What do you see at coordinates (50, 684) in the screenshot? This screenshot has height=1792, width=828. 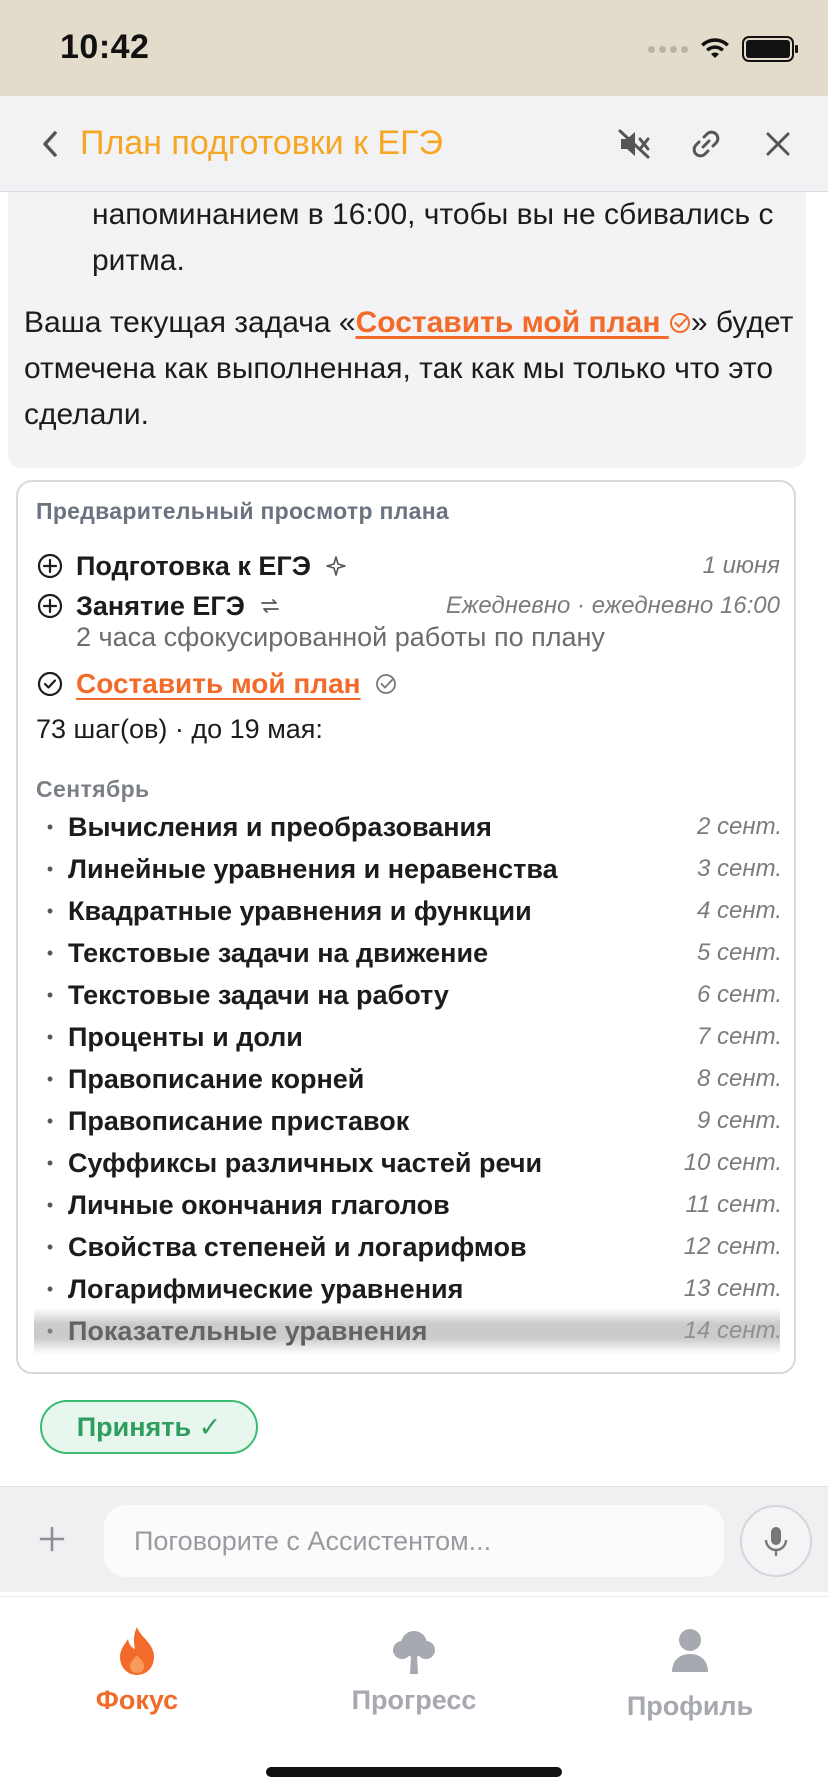 I see `check-circle-icon` at bounding box center [50, 684].